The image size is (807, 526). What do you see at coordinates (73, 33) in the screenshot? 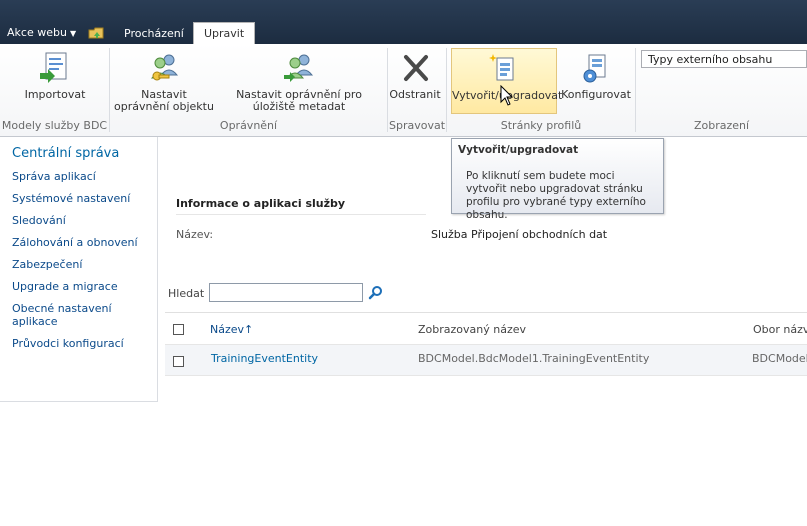
I see `chevron-down-icon: ▼` at bounding box center [73, 33].